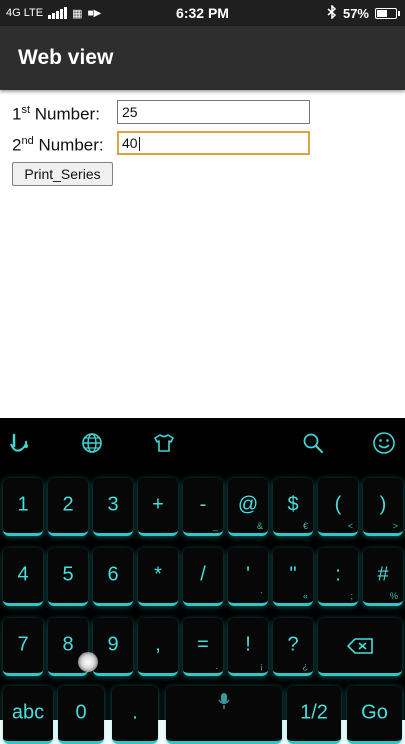  I want to click on key-label: 1/2, so click(314, 711).